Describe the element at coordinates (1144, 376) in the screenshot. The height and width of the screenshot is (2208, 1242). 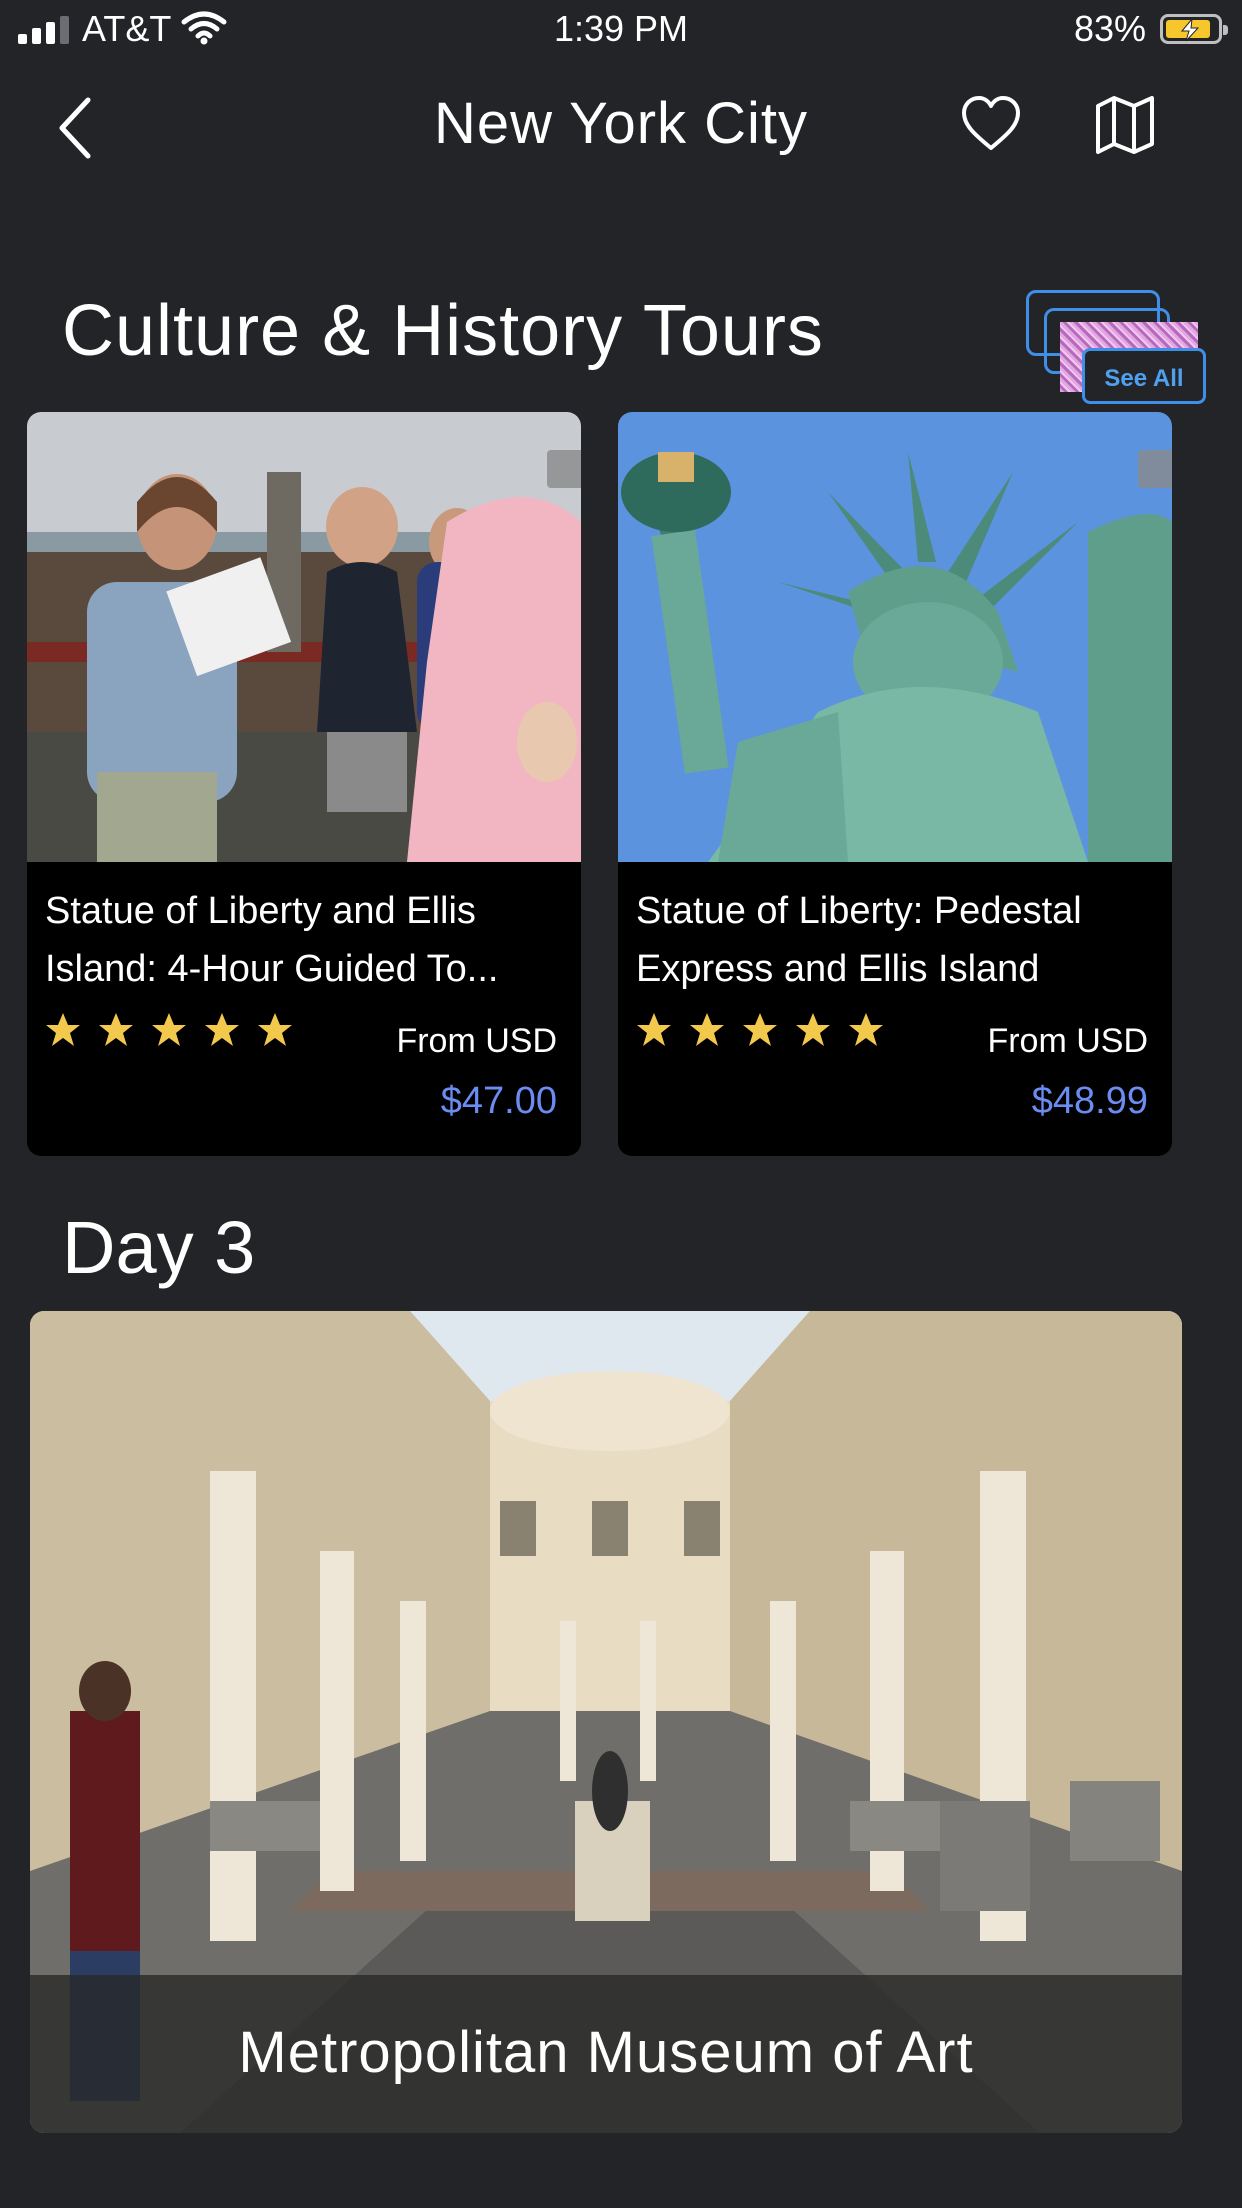
I see `see-all-label: See All` at that location.